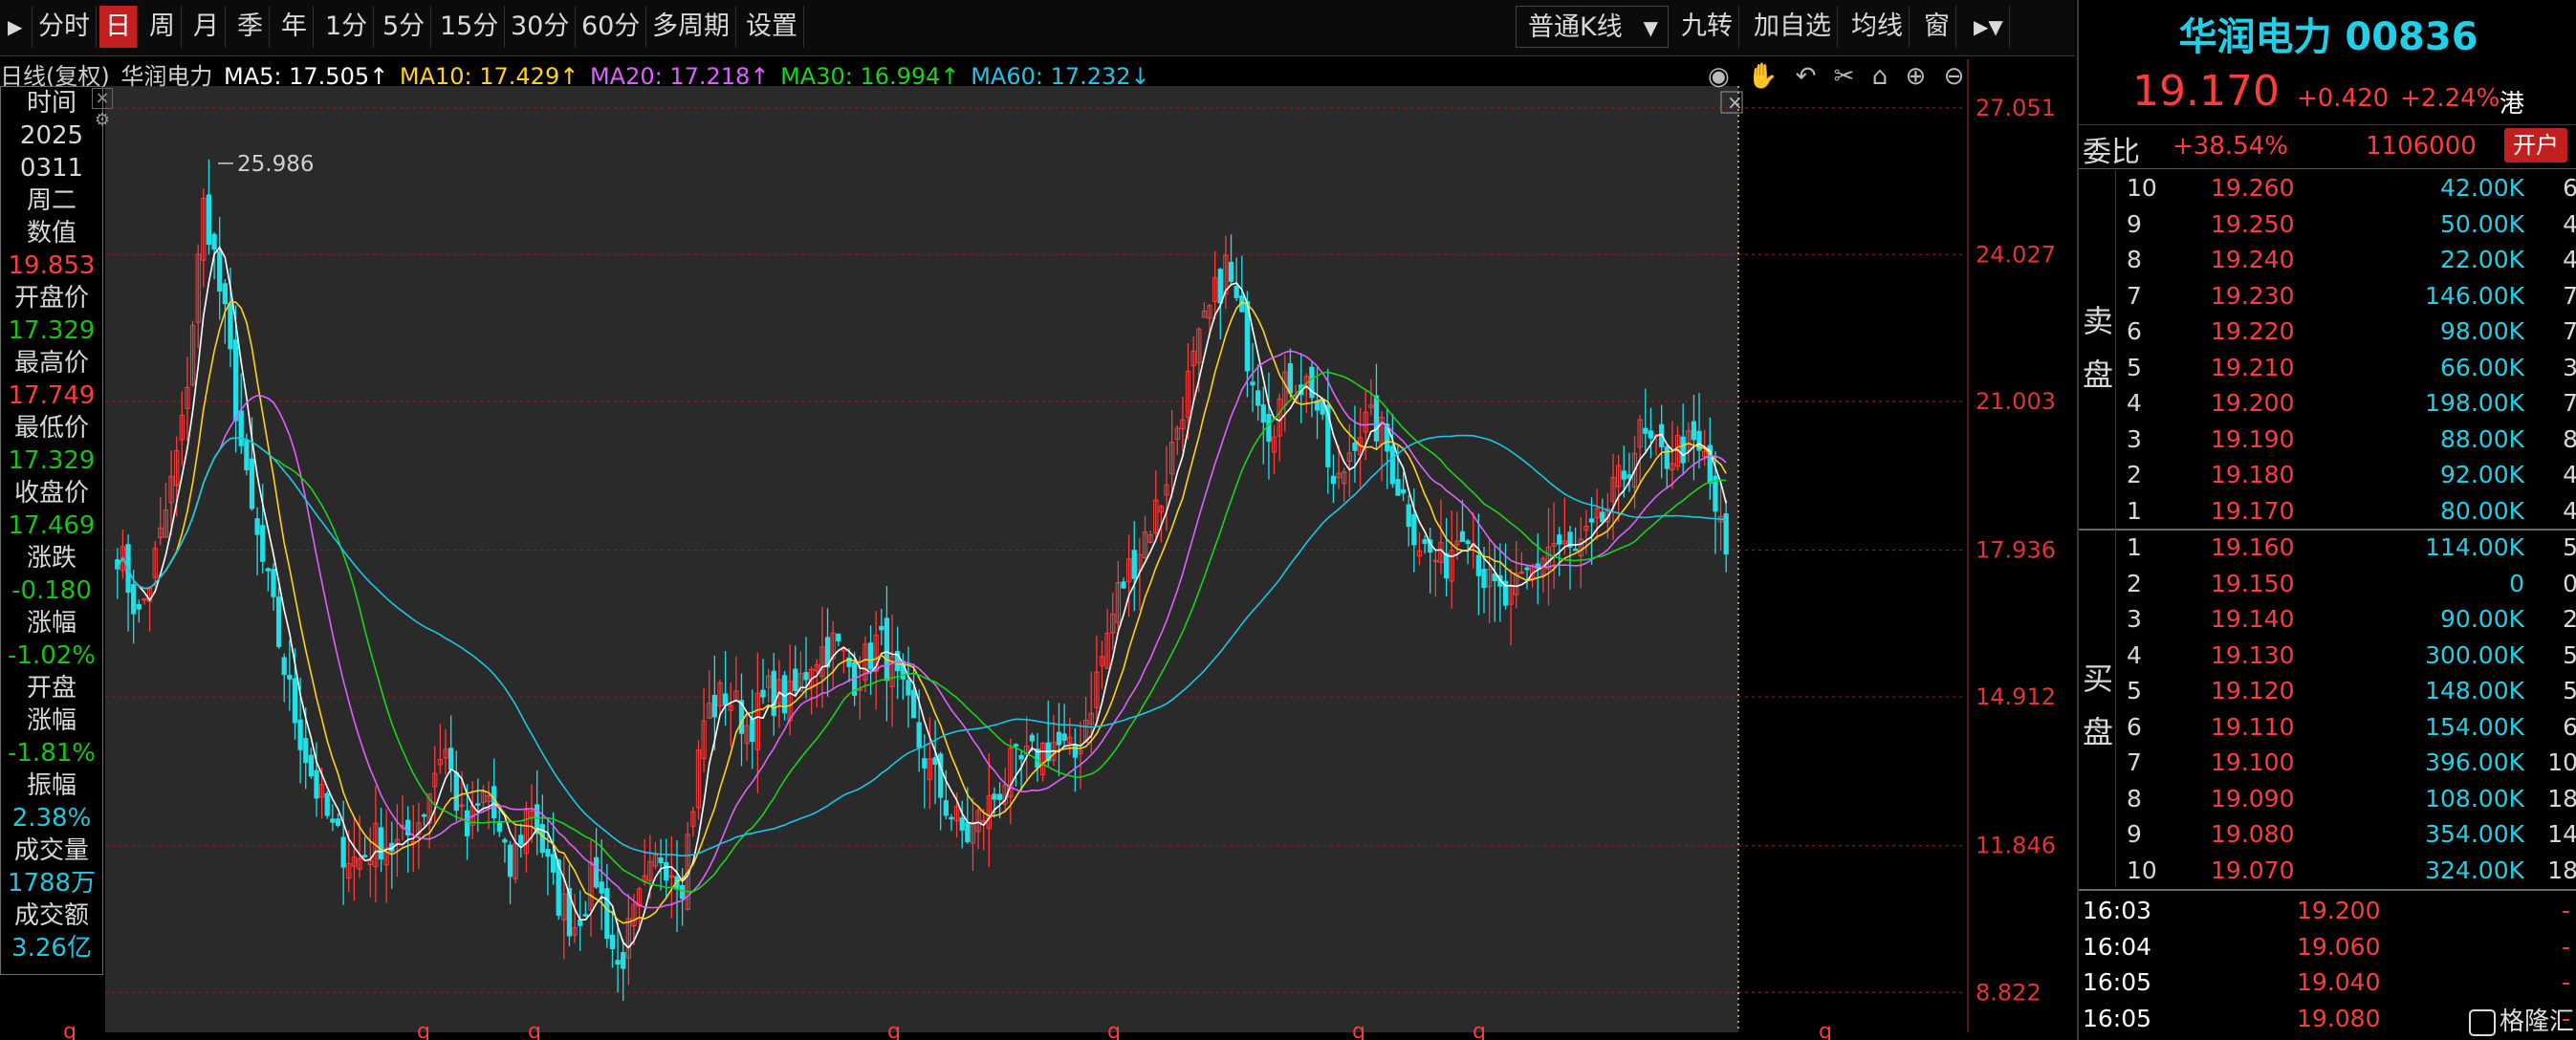  Describe the element at coordinates (1877, 27) in the screenshot. I see `toolbar-button-2: 均线` at that location.